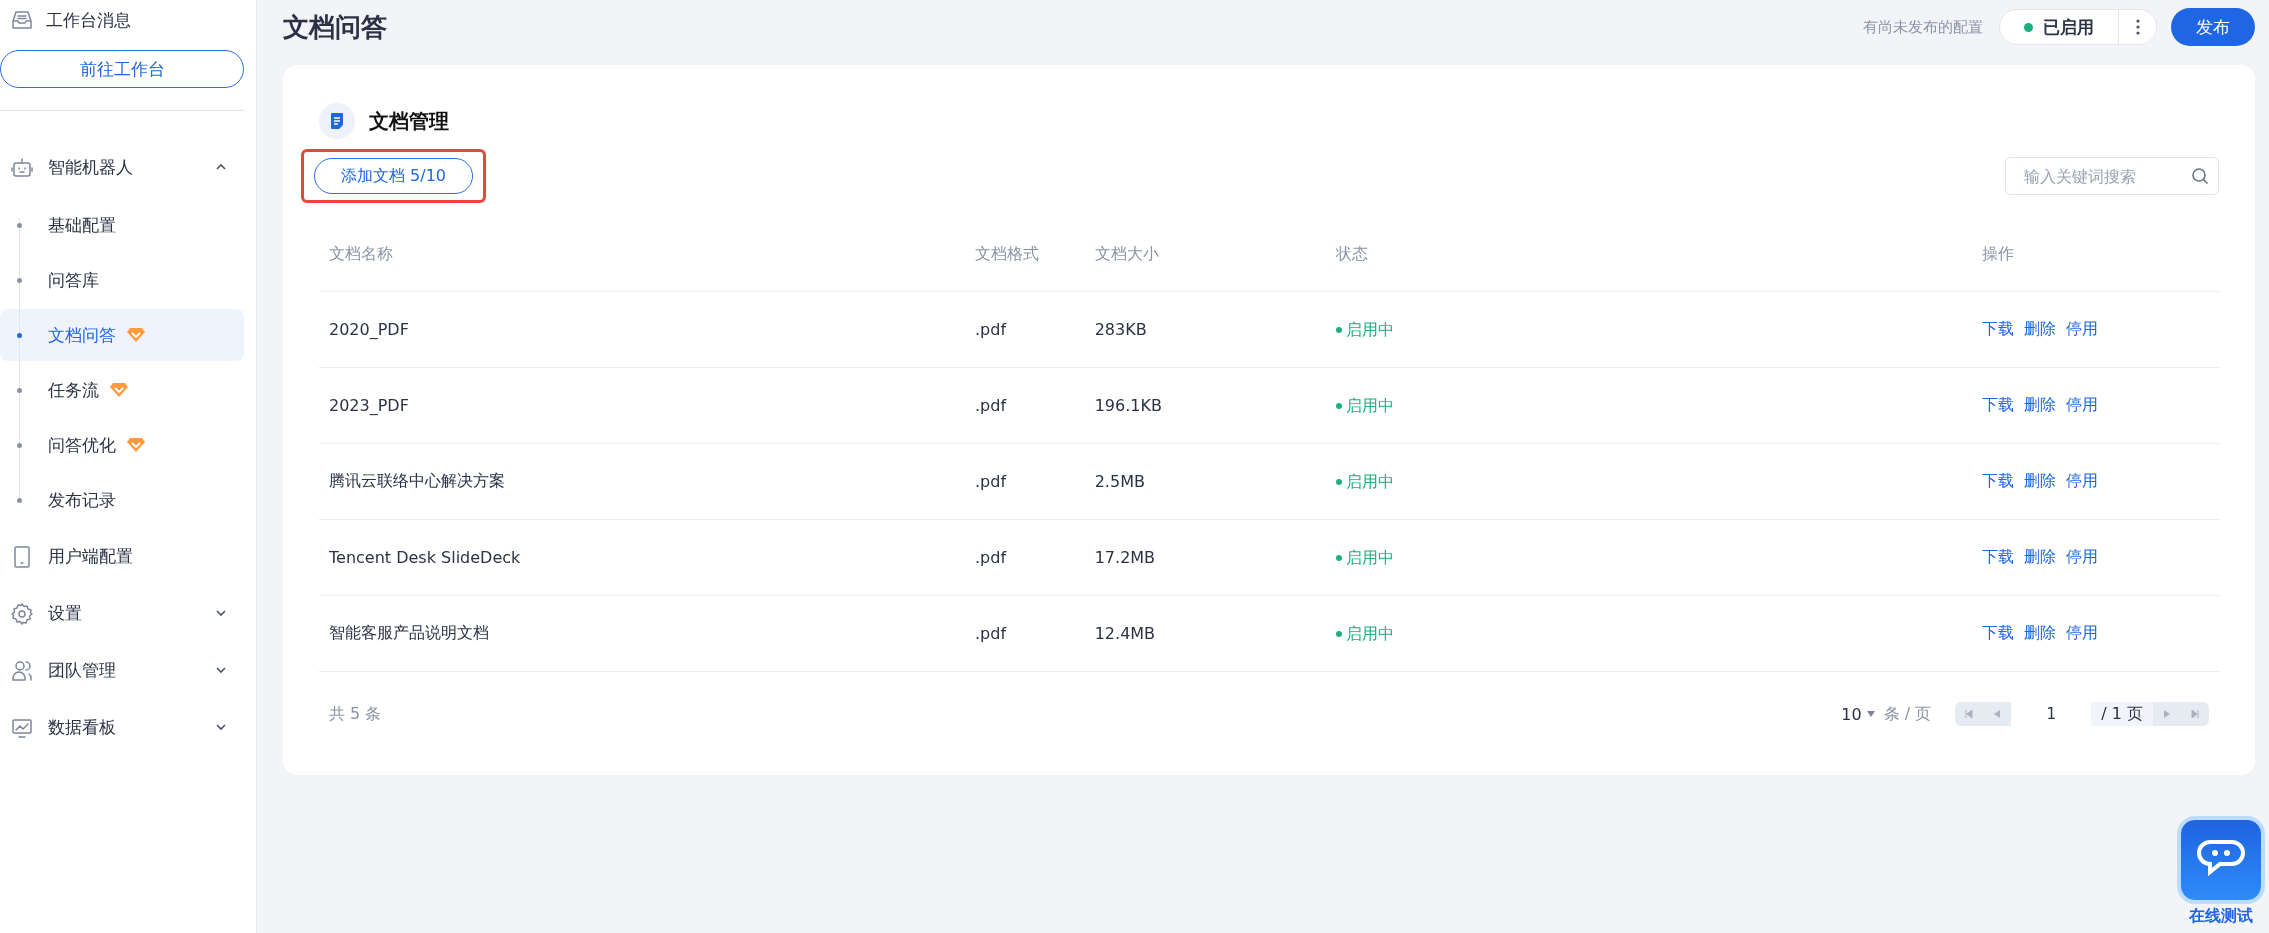 The width and height of the screenshot is (2269, 933). I want to click on document-name: 智能客服产品说明文档, so click(409, 632).